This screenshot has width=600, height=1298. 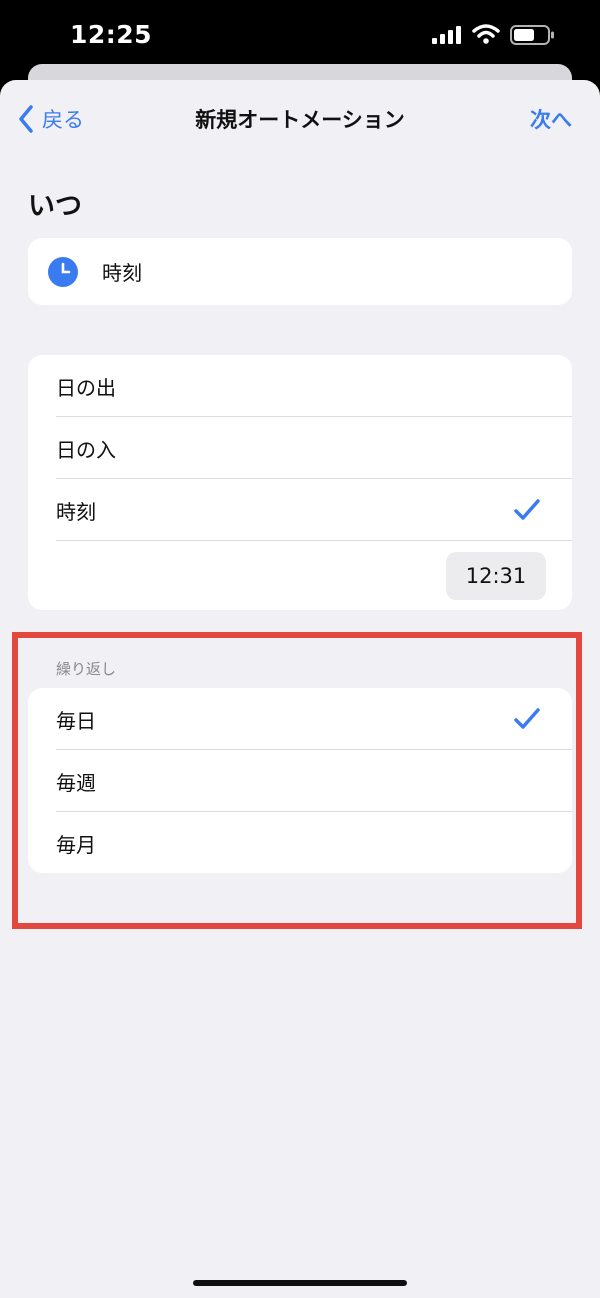 What do you see at coordinates (76, 844) in the screenshot?
I see `repeat-label: 毎月` at bounding box center [76, 844].